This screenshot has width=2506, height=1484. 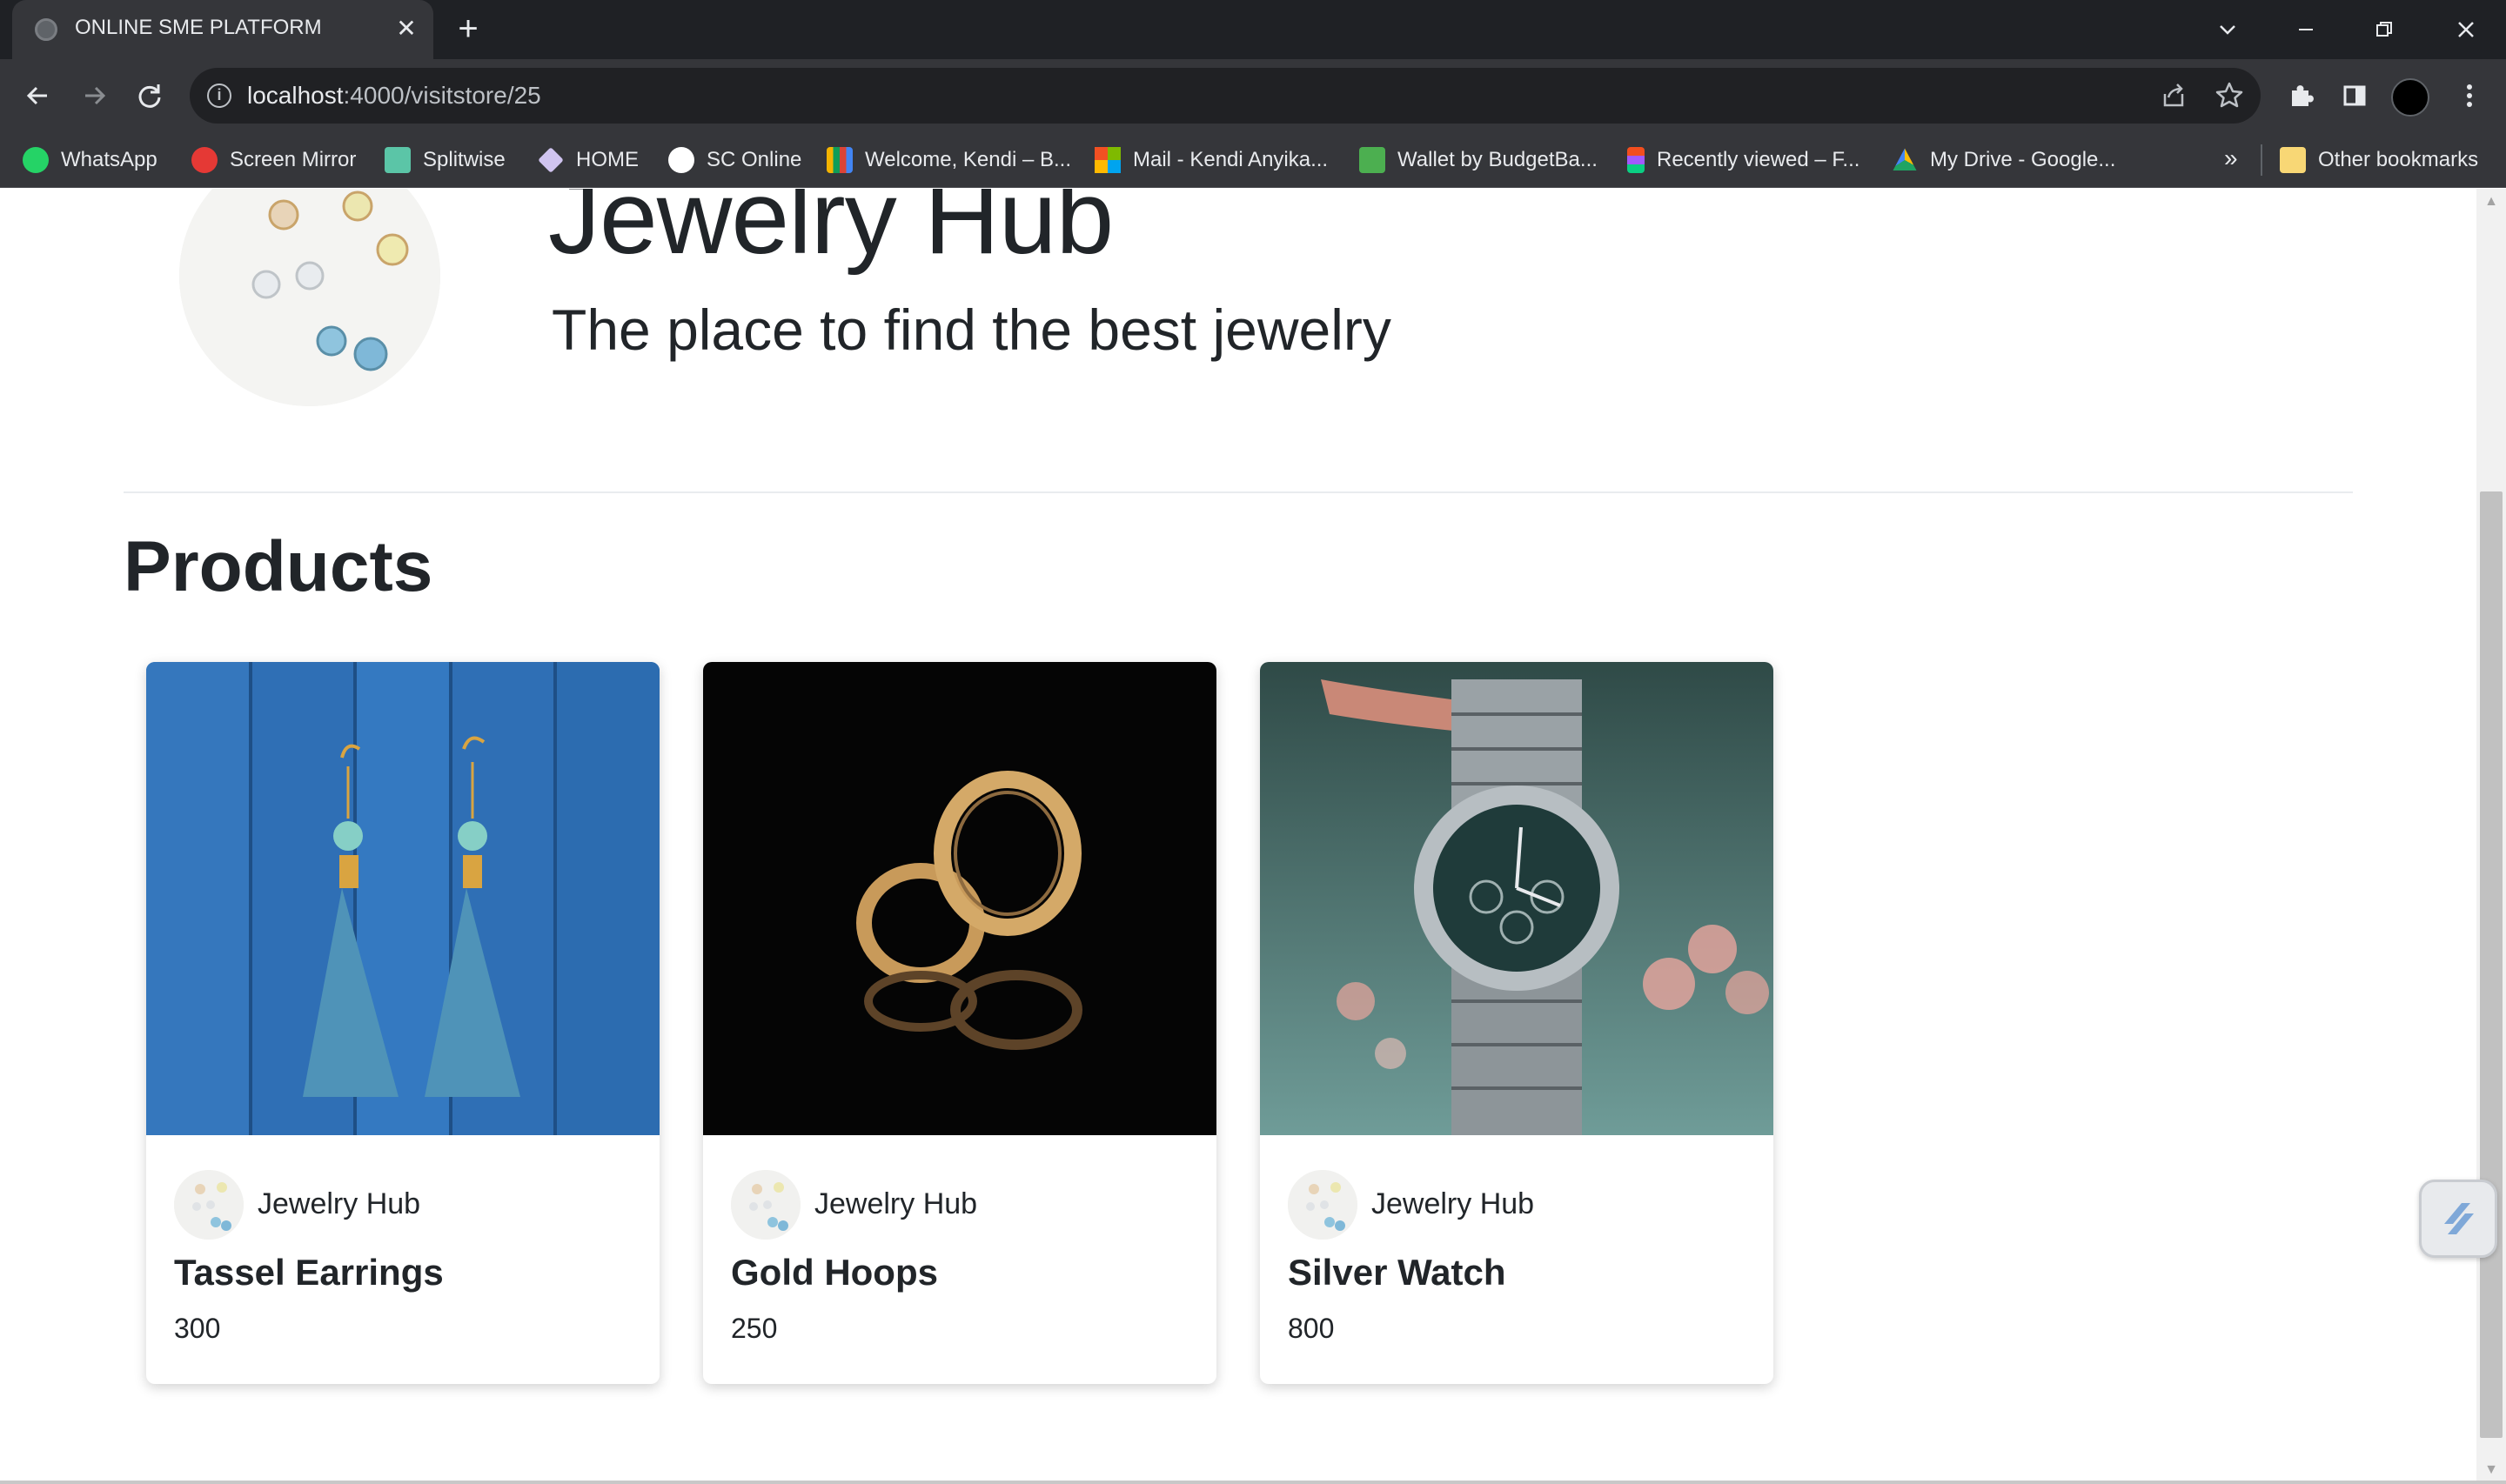 I want to click on window-bottom-border, so click(x=1253, y=1482).